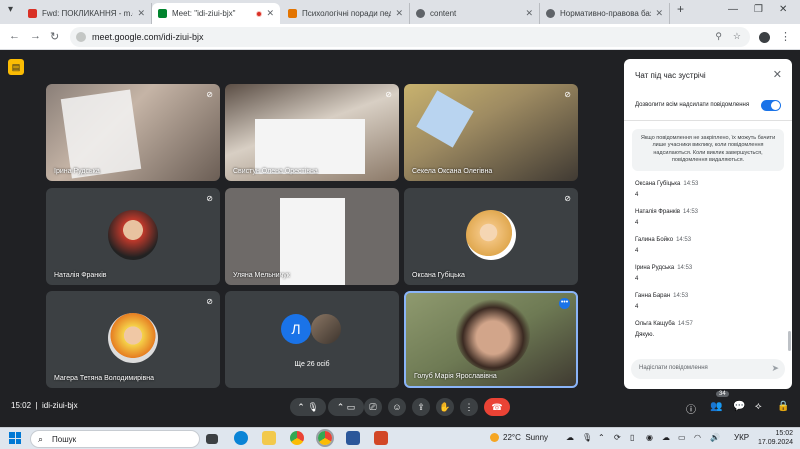 The width and height of the screenshot is (800, 449). What do you see at coordinates (649, 437) in the screenshot?
I see `camera-tray-icon: ◉` at bounding box center [649, 437].